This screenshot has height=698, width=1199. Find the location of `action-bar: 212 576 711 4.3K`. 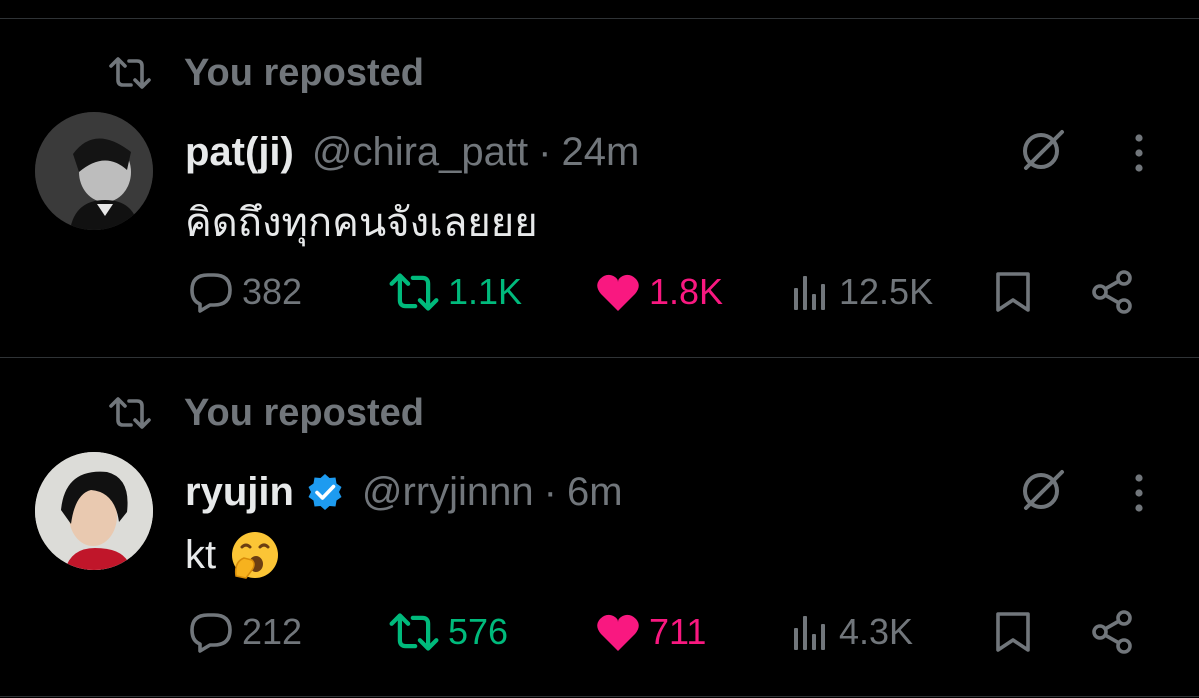

action-bar: 212 576 711 4.3K is located at coordinates (599, 632).